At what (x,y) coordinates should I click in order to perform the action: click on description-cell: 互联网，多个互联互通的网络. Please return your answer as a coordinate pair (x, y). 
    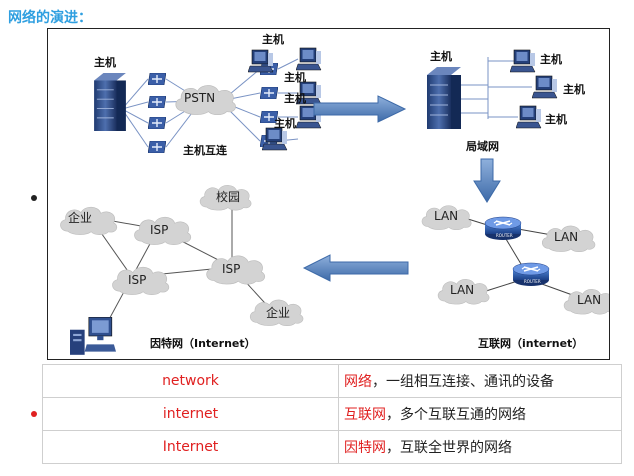
    Looking at the image, I should click on (480, 414).